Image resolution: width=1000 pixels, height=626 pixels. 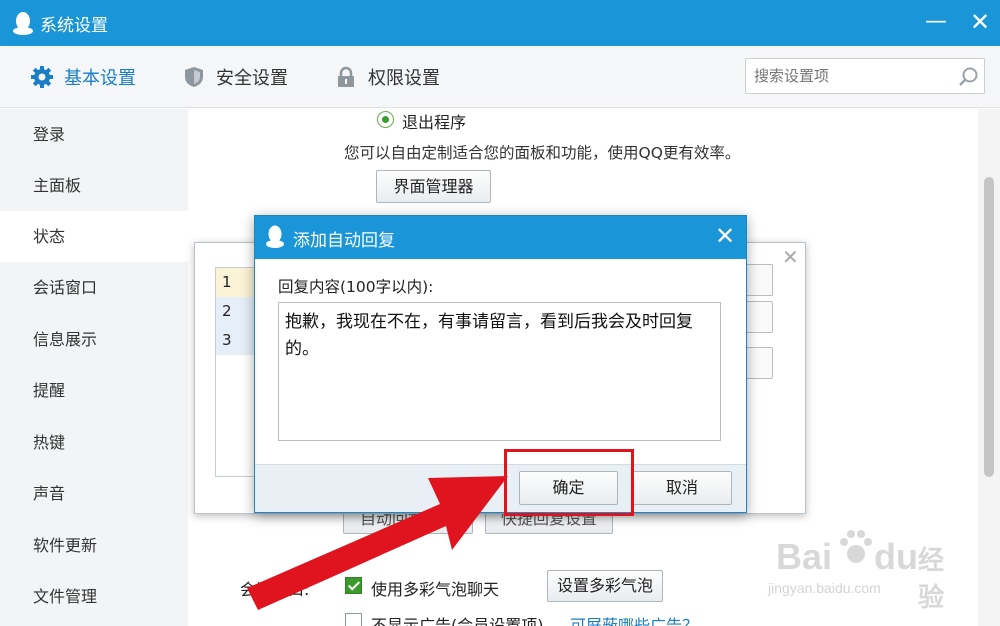 I want to click on no-ads-label: 不显示广告(会员设置项), so click(x=457, y=621).